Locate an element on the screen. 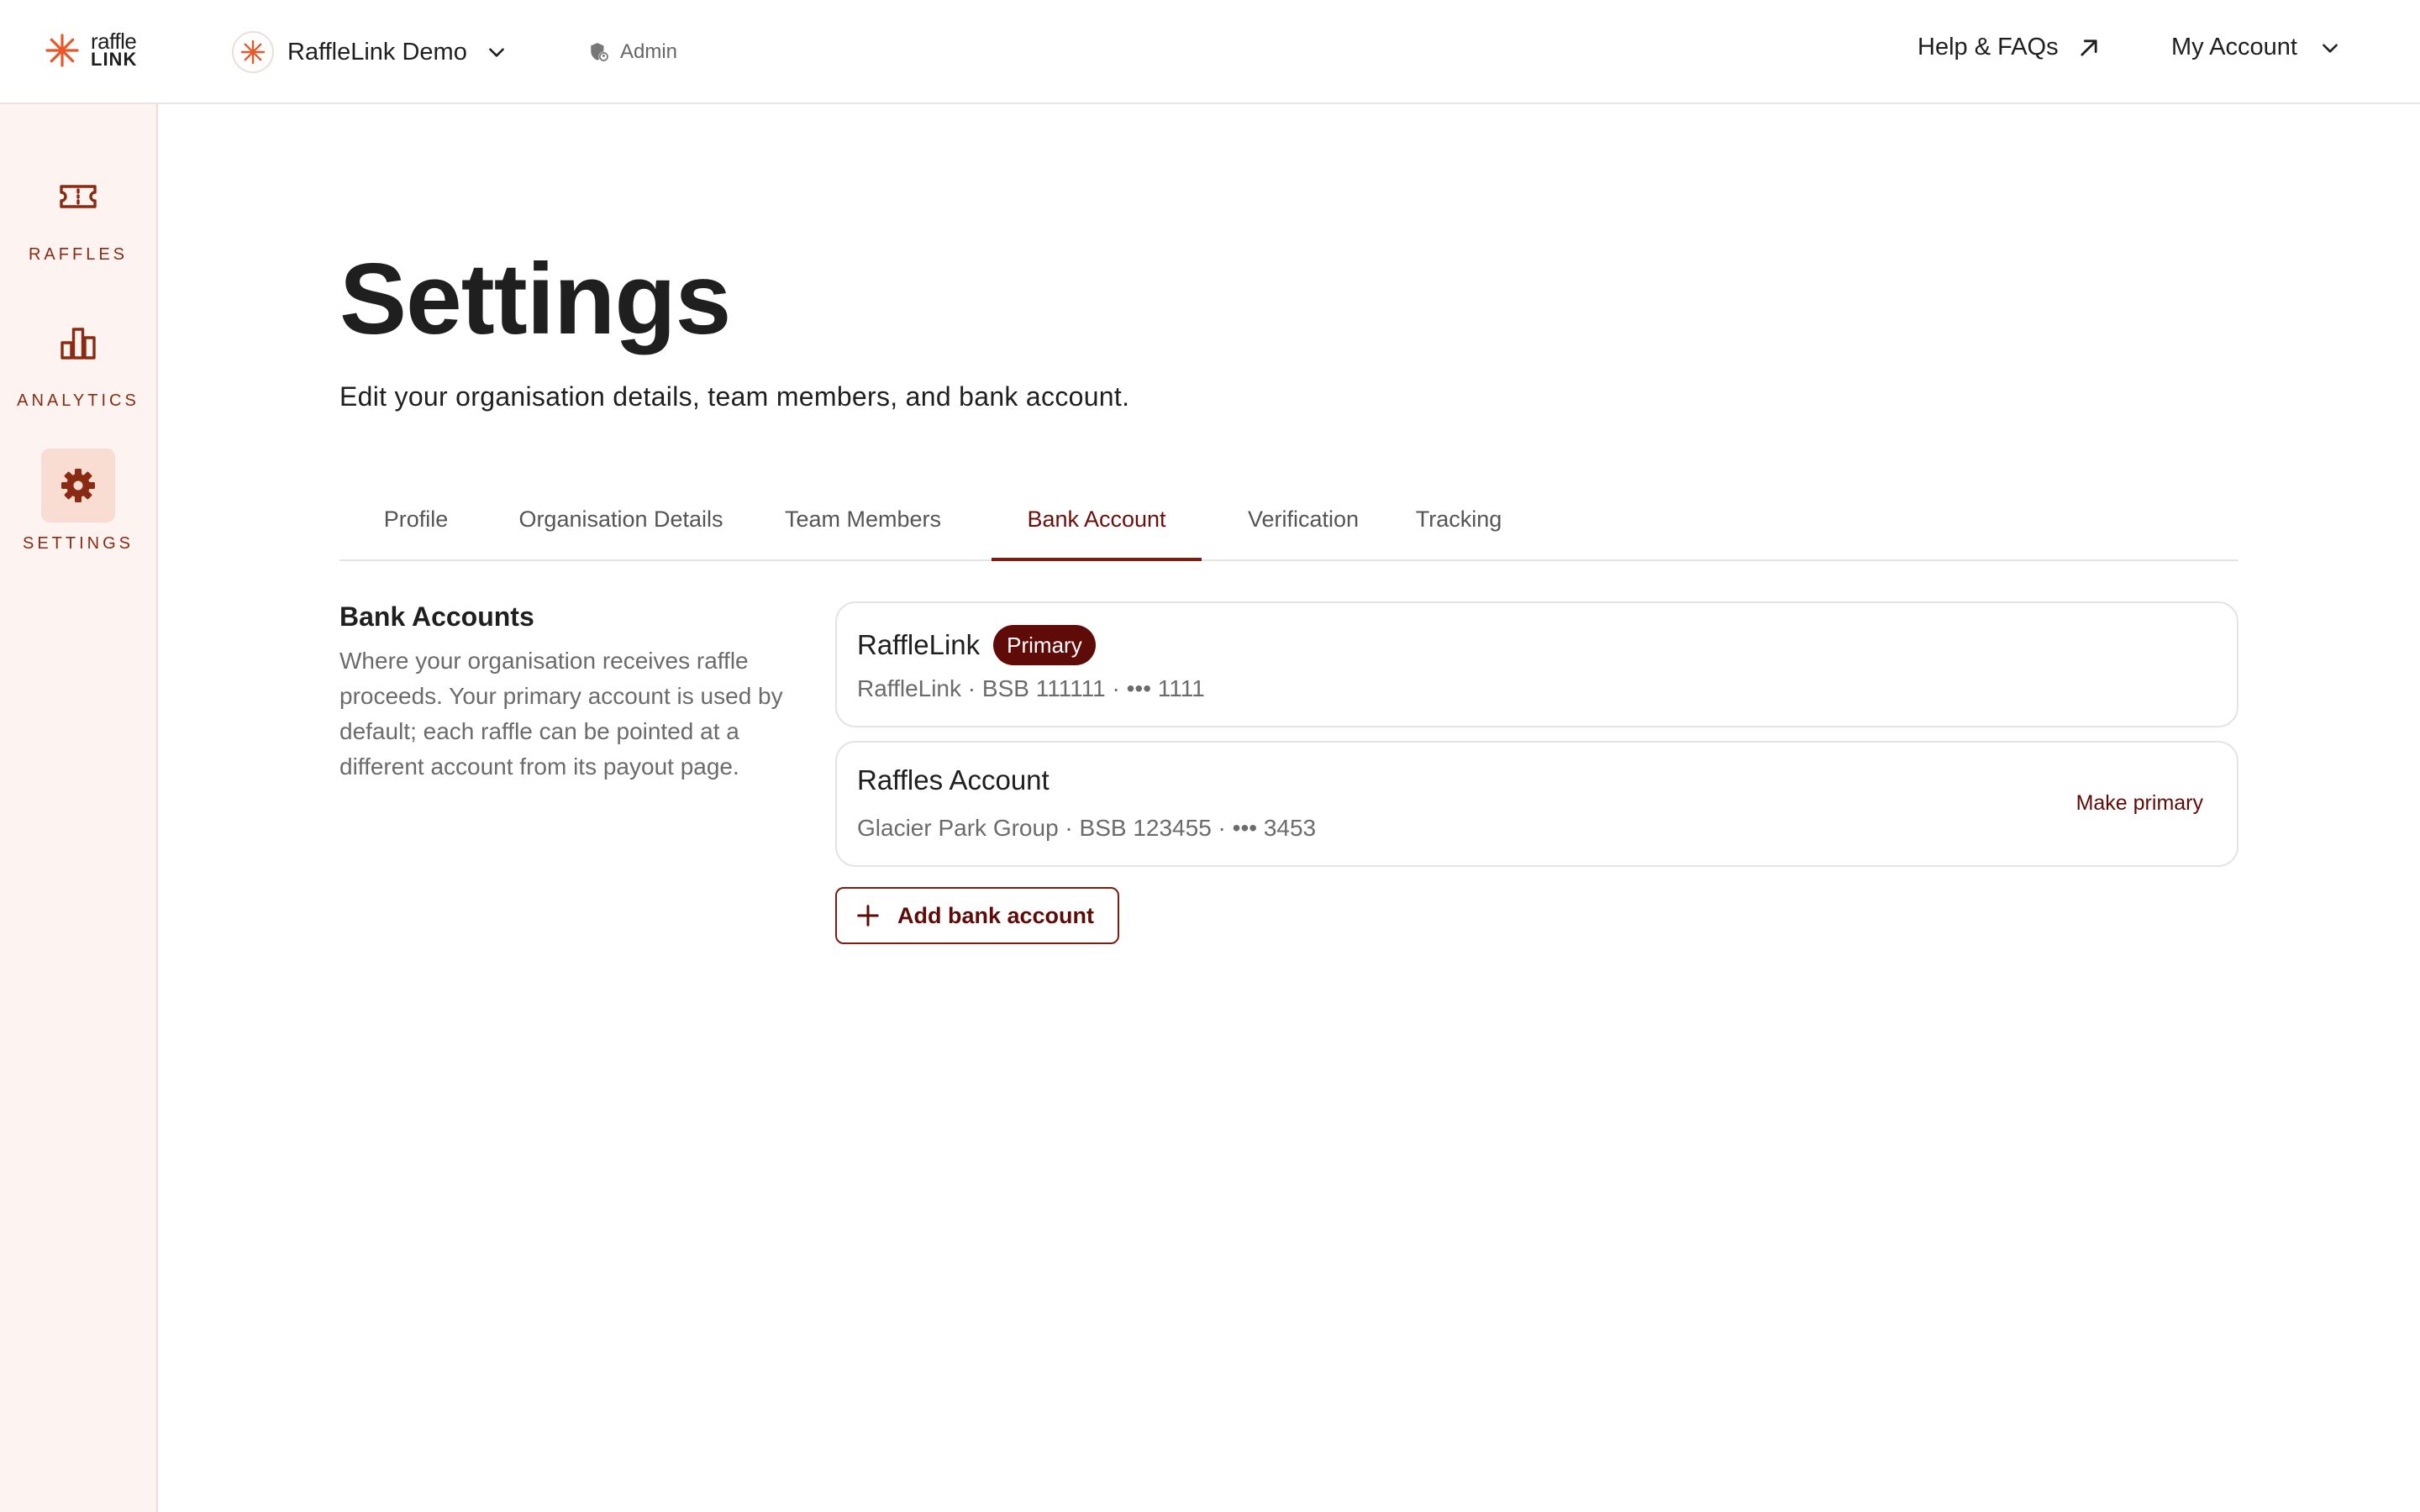 Image resolution: width=2420 pixels, height=1512 pixels. sidebar-item-analytics: ANALYTICS is located at coordinates (78, 358).